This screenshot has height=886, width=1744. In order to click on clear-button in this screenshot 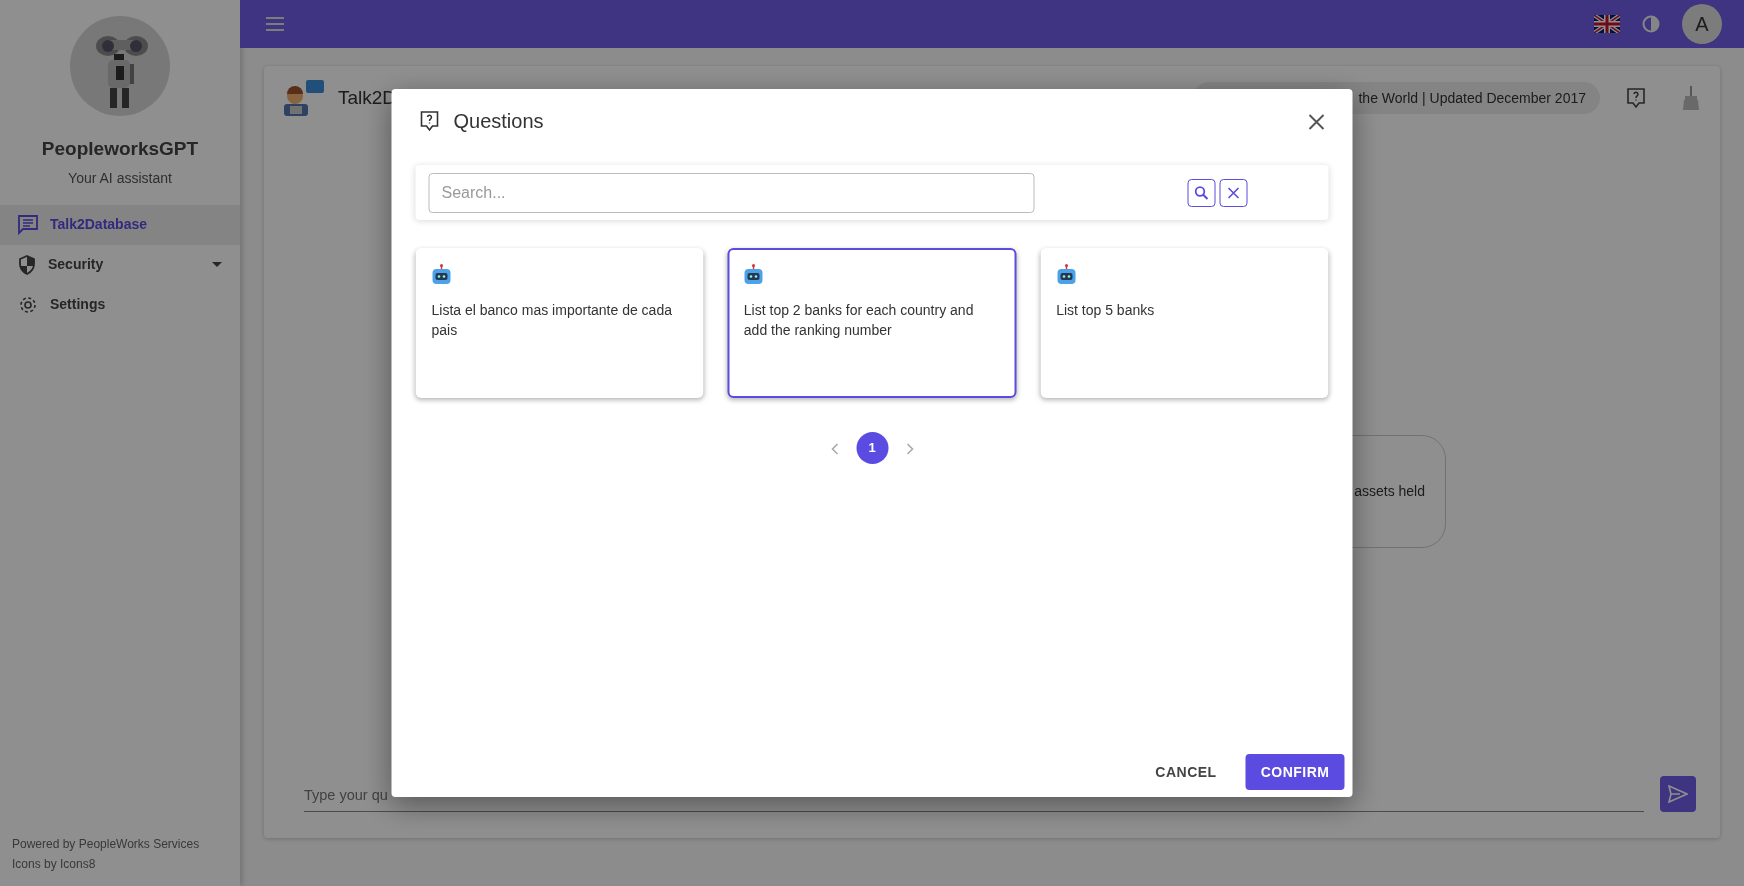, I will do `click(1233, 192)`.